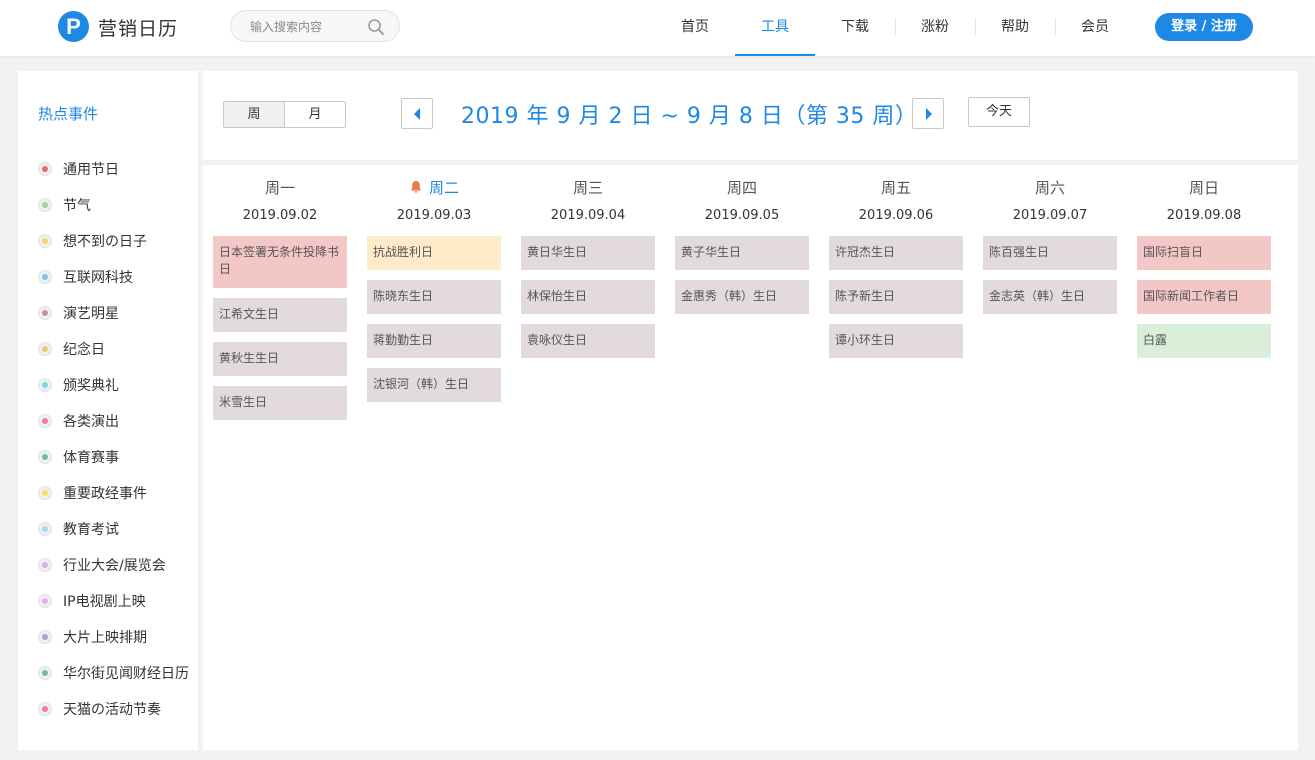  I want to click on category-item: 颁奖典礼, so click(113, 385).